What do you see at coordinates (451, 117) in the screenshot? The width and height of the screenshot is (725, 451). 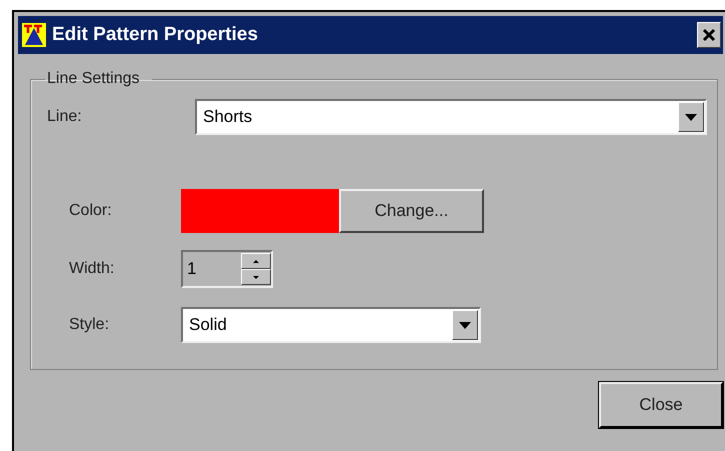 I see `line-dropdown: Shorts` at bounding box center [451, 117].